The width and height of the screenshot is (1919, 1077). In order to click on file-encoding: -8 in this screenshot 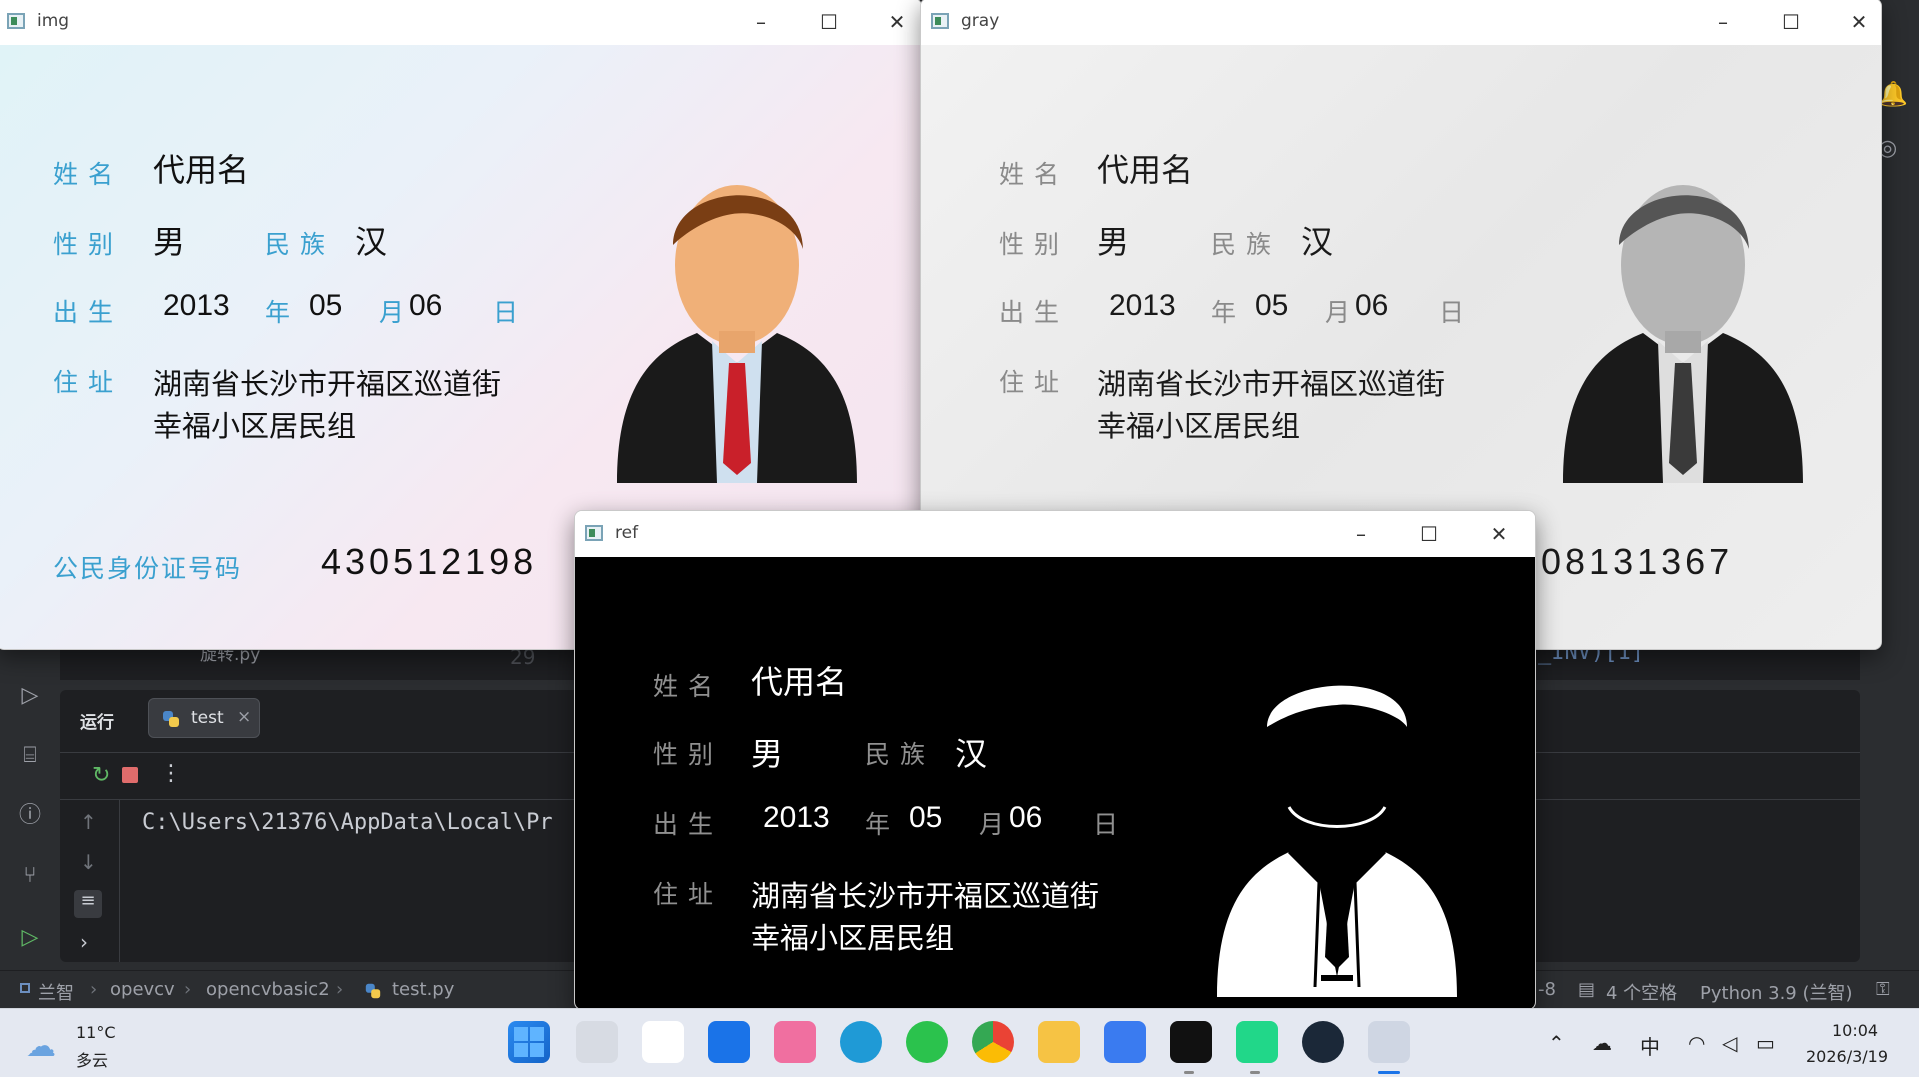, I will do `click(1547, 989)`.